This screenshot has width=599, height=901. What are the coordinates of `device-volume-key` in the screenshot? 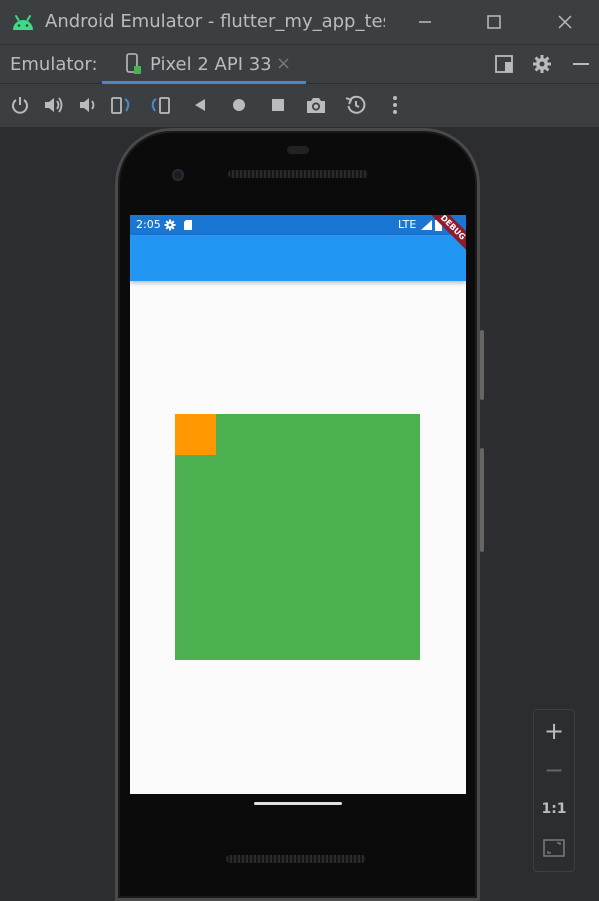 It's located at (482, 500).